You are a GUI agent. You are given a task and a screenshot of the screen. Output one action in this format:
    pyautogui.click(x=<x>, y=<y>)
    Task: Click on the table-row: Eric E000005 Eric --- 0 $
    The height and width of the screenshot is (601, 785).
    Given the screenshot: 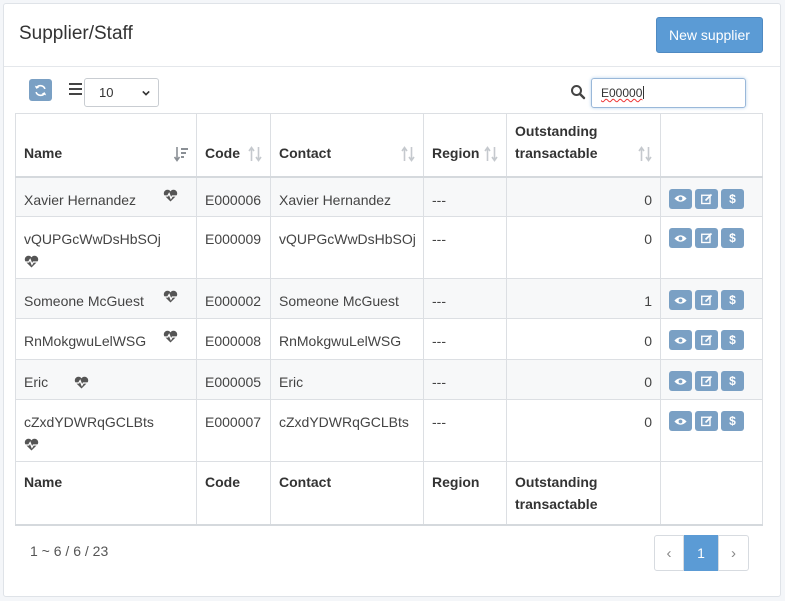 What is the action you would take?
    pyautogui.click(x=389, y=379)
    